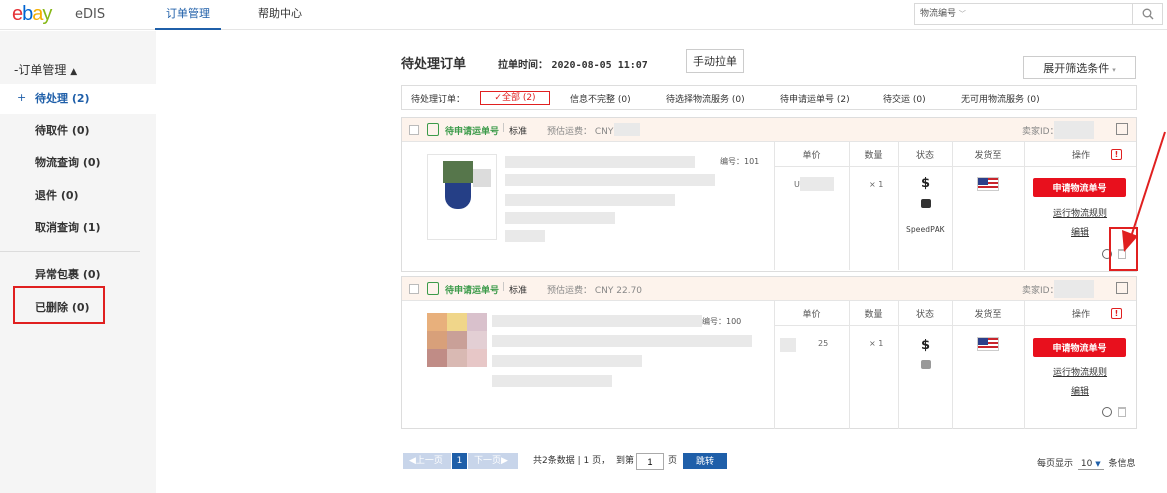 The height and width of the screenshot is (493, 1167). What do you see at coordinates (70, 251) in the screenshot?
I see `sidebar-divider` at bounding box center [70, 251].